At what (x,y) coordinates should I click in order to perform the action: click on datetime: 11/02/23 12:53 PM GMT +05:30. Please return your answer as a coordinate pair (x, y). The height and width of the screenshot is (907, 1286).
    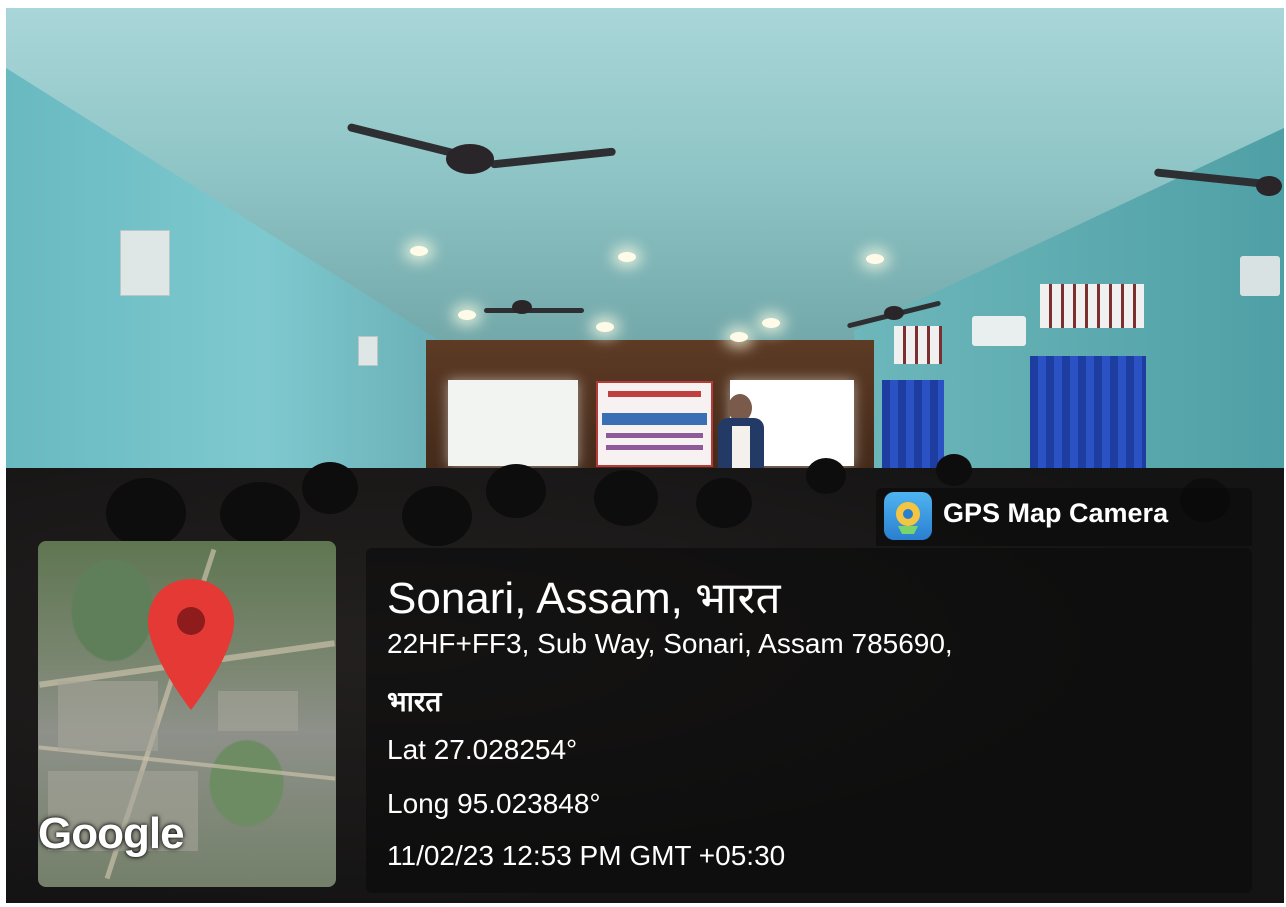
    Looking at the image, I should click on (586, 855).